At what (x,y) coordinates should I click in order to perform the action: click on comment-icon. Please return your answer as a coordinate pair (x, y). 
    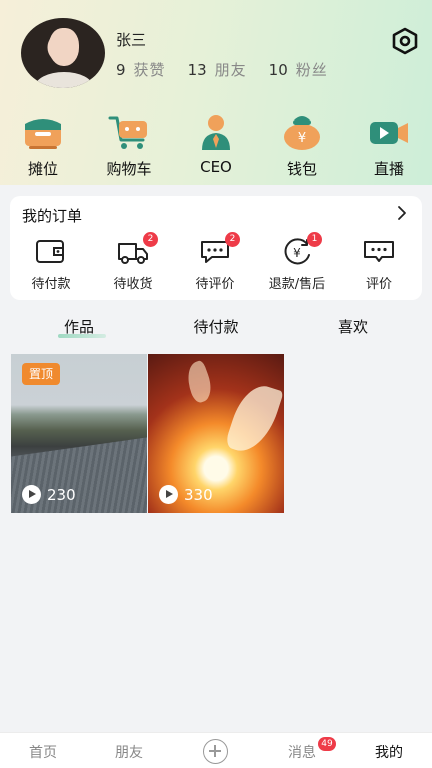
    Looking at the image, I should click on (379, 252).